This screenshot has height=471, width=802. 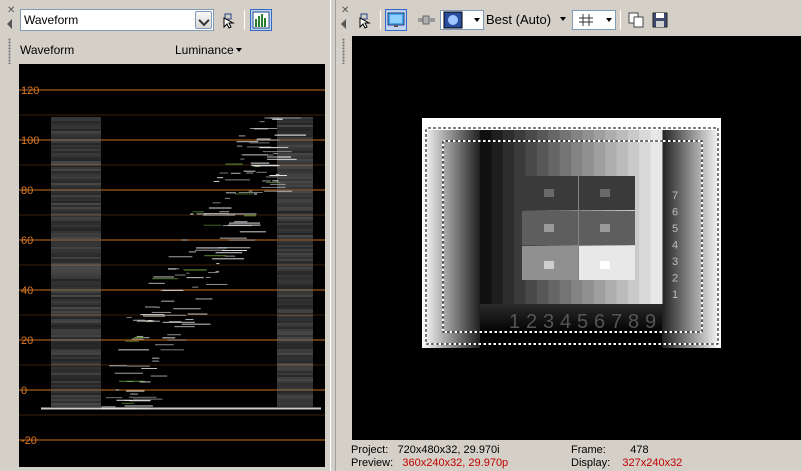 I want to click on scope-type-select: Waveform, so click(x=117, y=20).